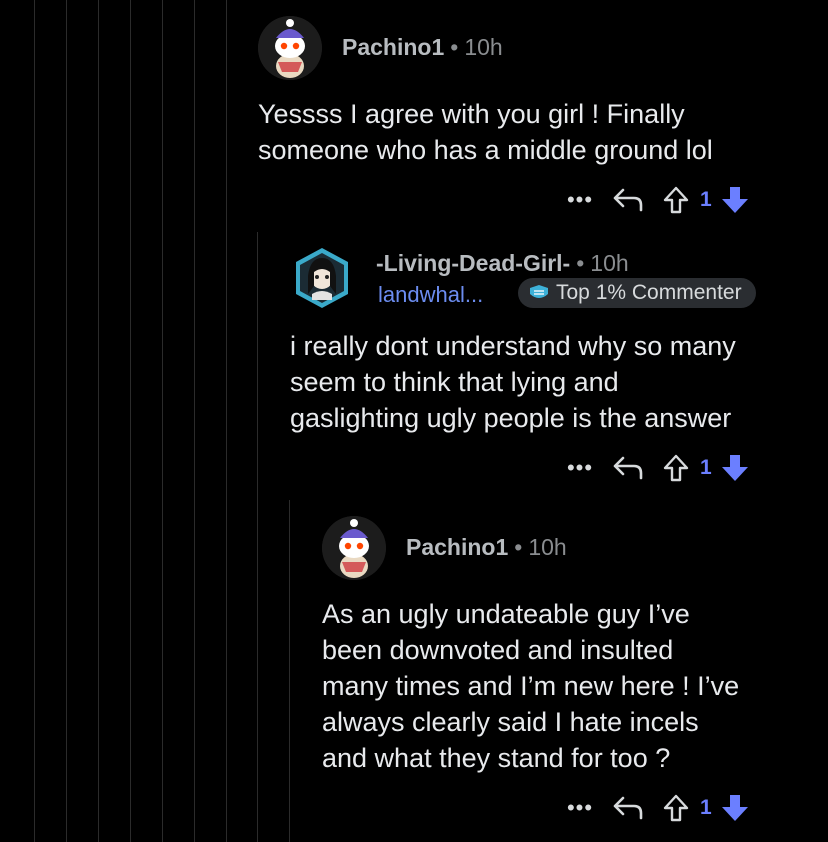  I want to click on badge-label: Top 1% Commenter, so click(649, 292).